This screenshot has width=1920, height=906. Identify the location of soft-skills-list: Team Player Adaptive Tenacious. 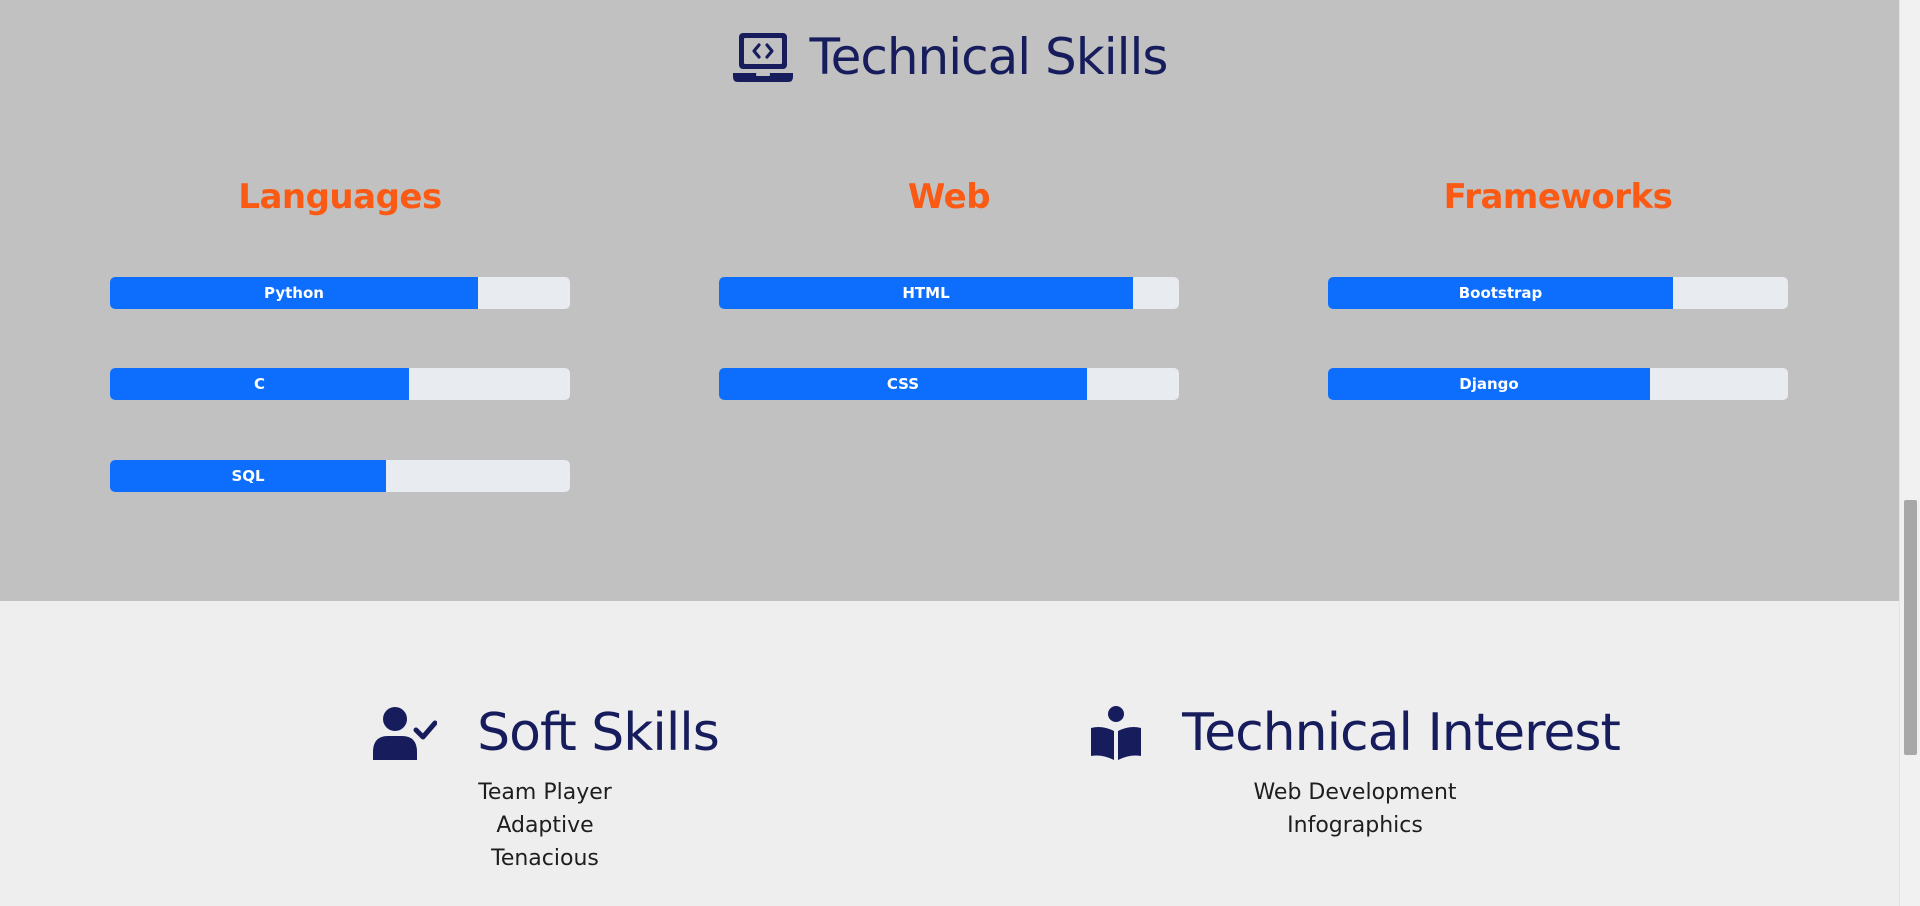
(545, 825).